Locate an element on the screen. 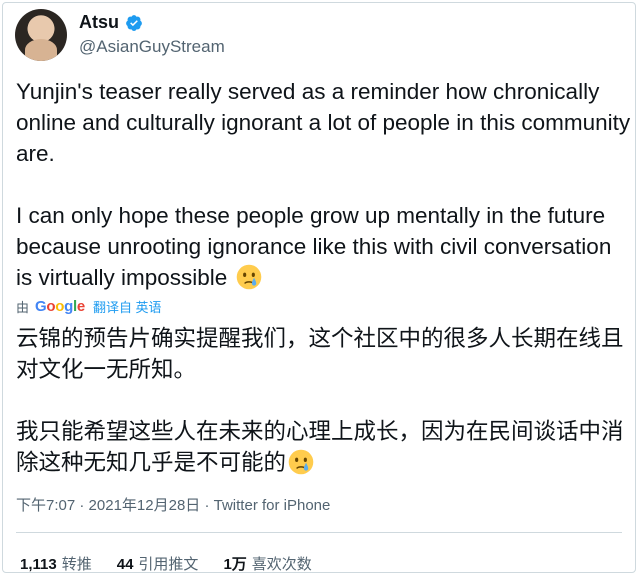  tweet-header: Atsu @AsianGuyStream is located at coordinates (315, 35).